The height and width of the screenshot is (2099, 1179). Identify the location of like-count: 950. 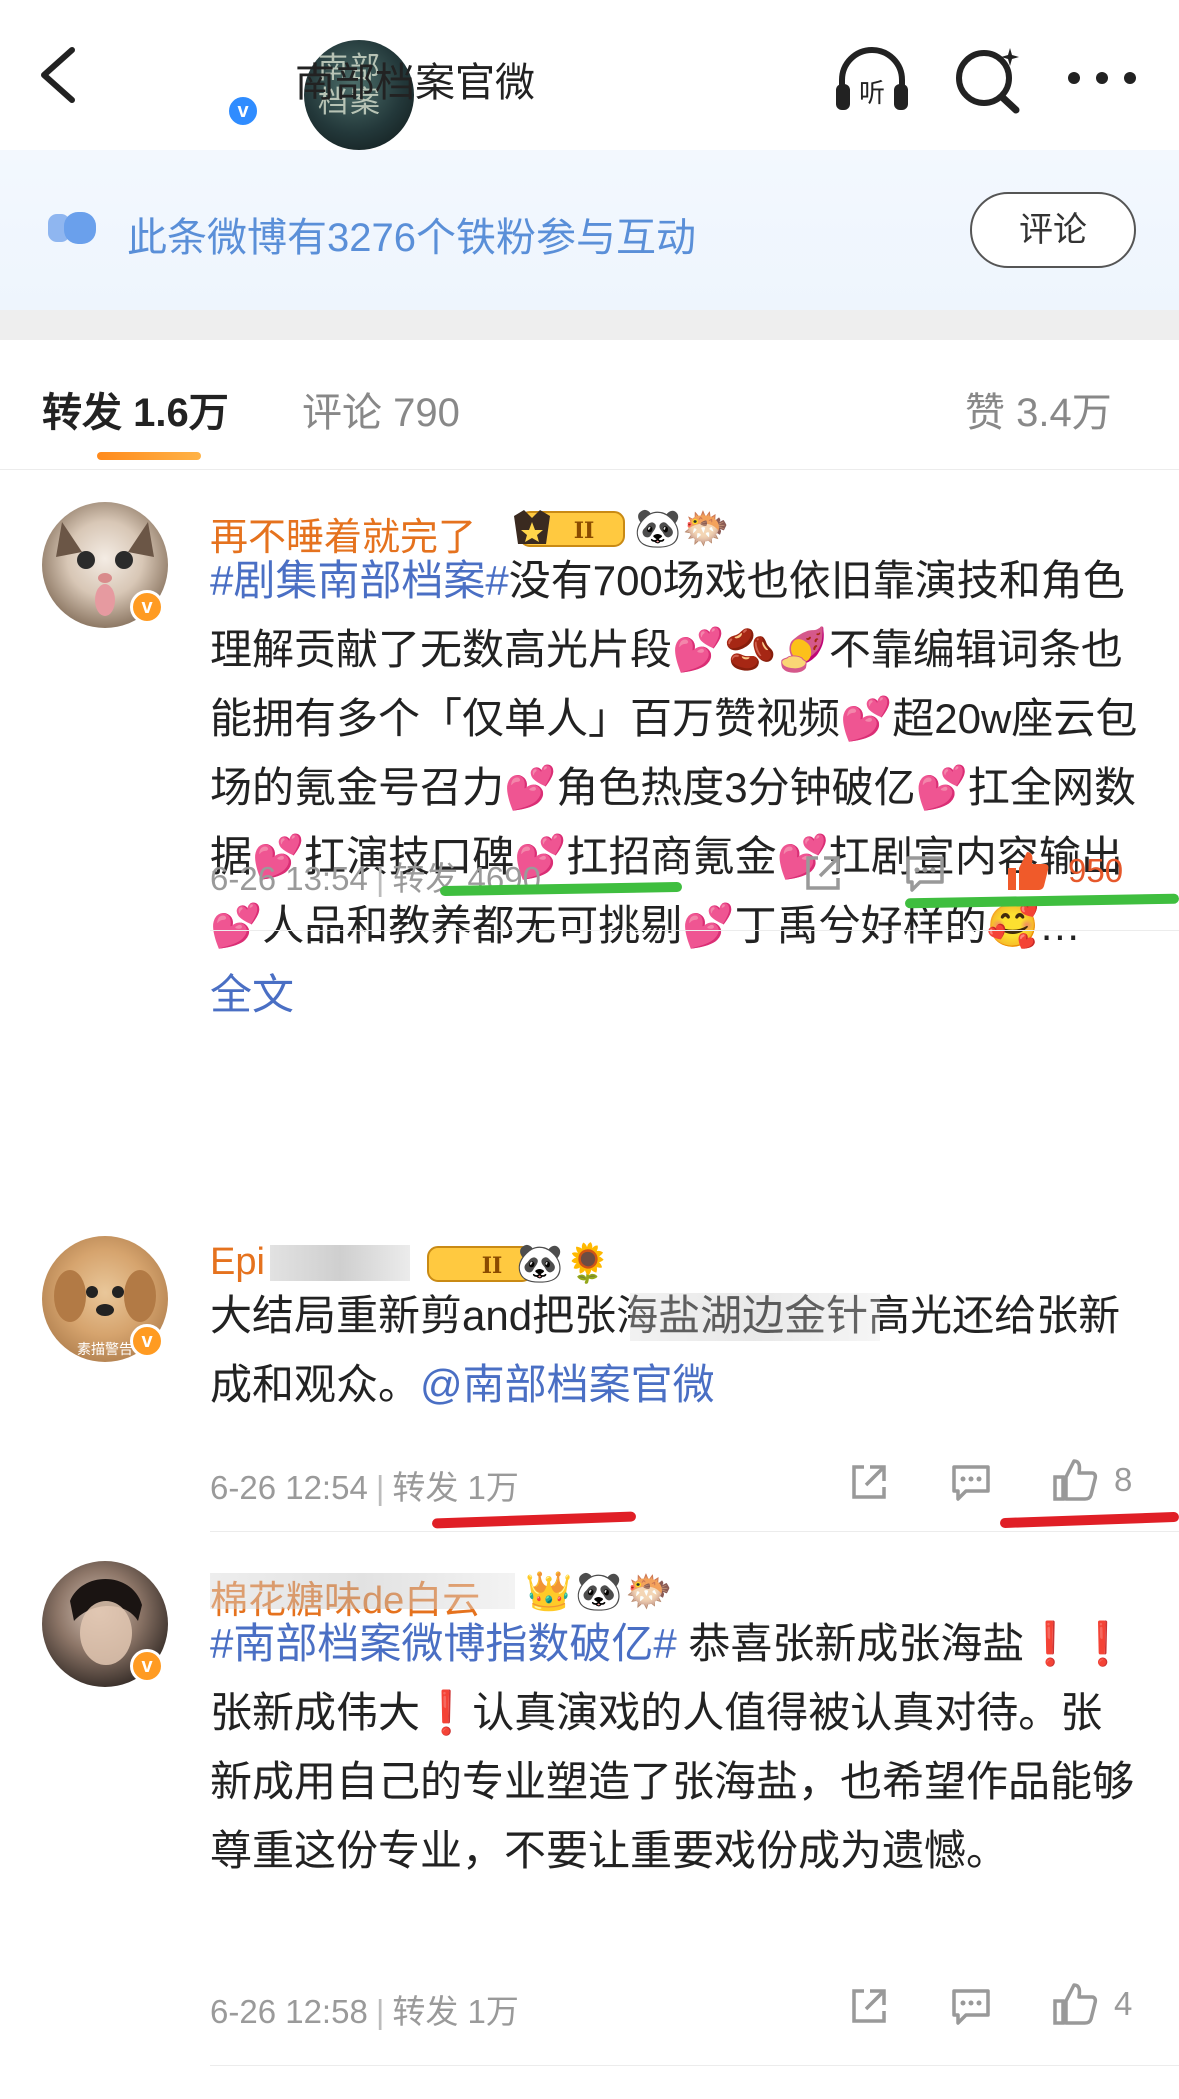
(1096, 870).